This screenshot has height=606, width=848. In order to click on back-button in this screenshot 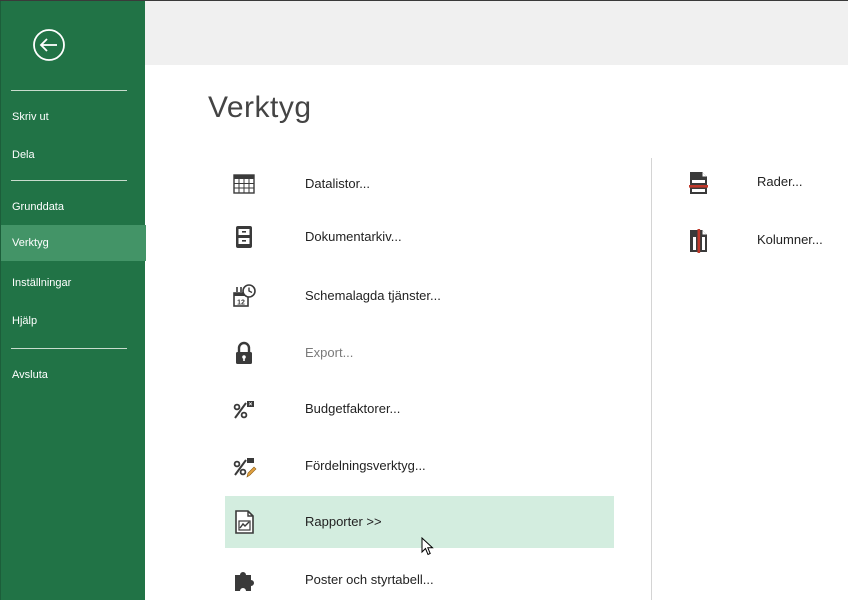, I will do `click(49, 45)`.